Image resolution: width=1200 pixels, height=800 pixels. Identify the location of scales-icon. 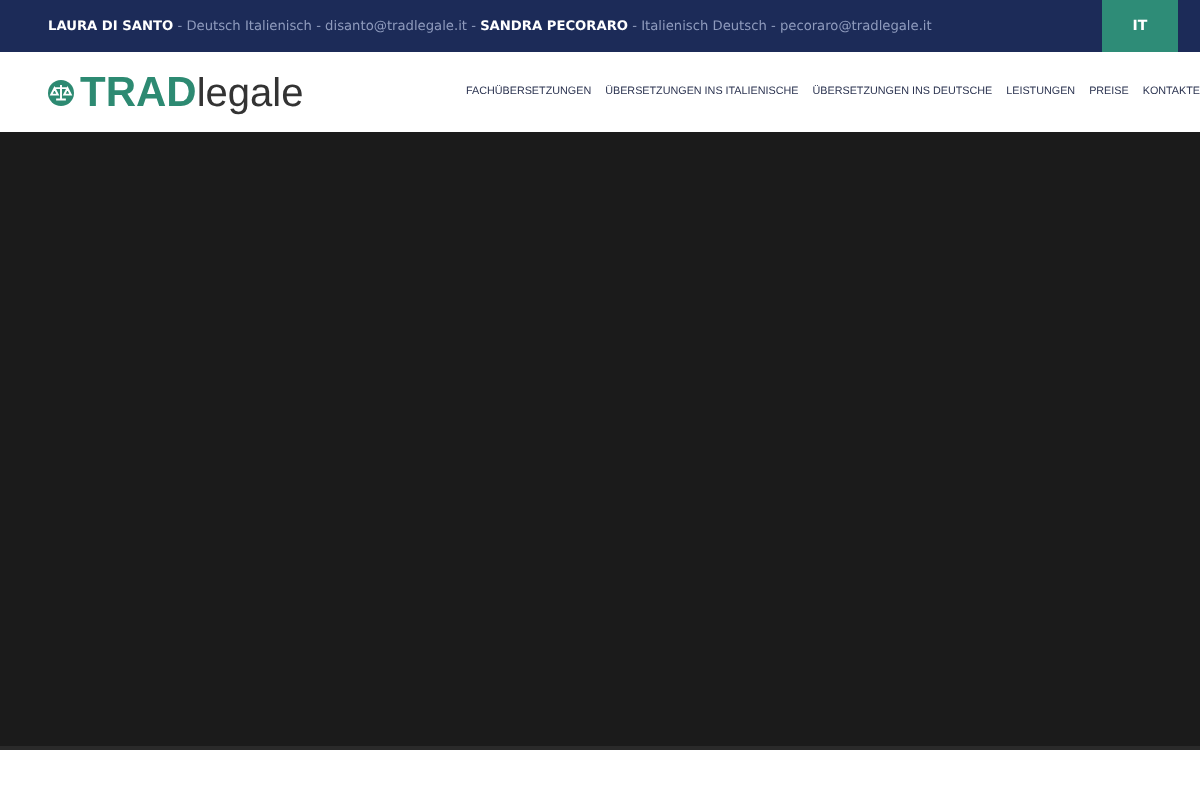
(61, 92).